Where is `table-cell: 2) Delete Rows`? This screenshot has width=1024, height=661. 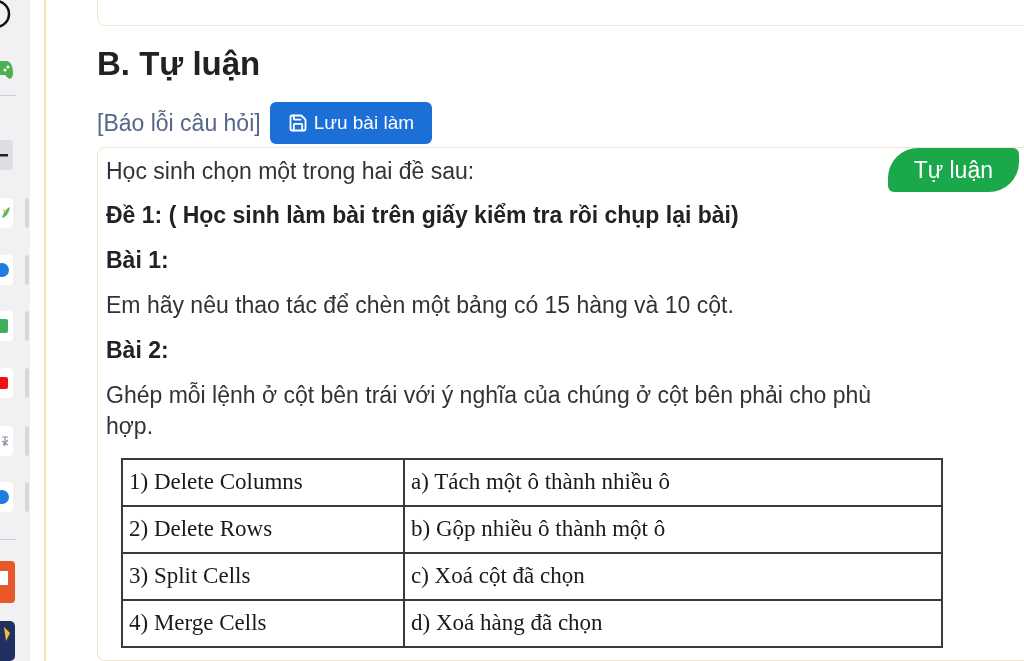
table-cell: 2) Delete Rows is located at coordinates (263, 529).